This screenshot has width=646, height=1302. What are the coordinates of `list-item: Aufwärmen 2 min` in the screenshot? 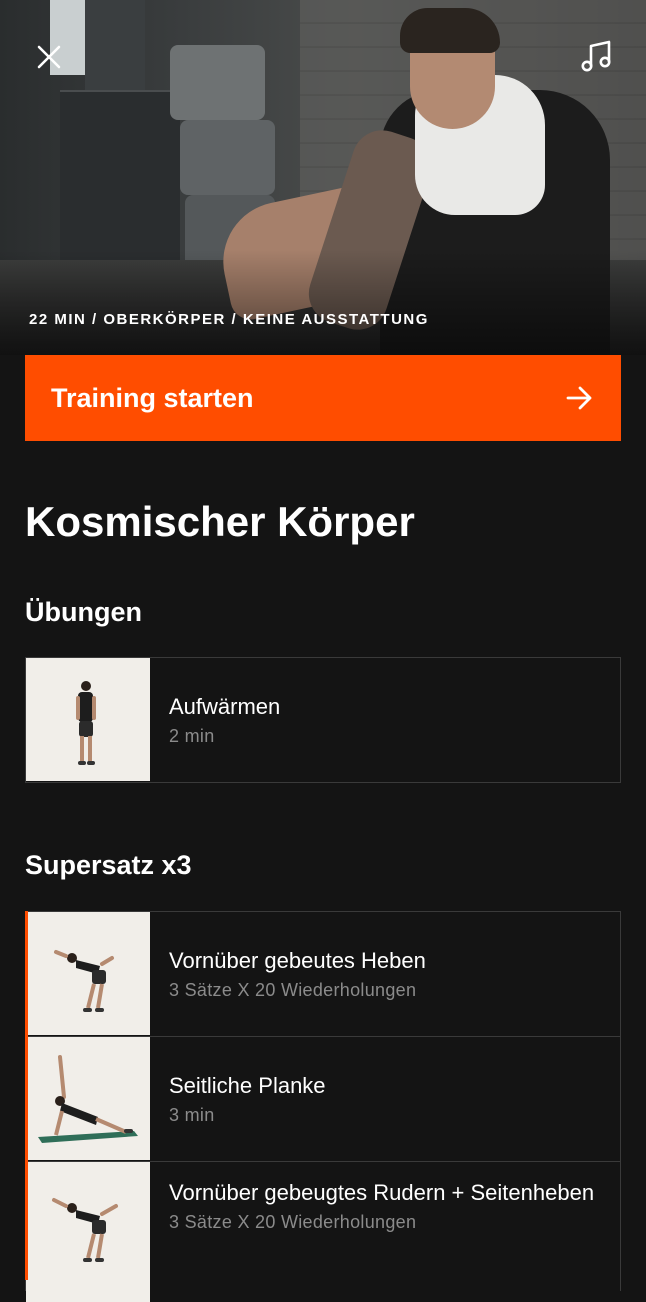 It's located at (323, 720).